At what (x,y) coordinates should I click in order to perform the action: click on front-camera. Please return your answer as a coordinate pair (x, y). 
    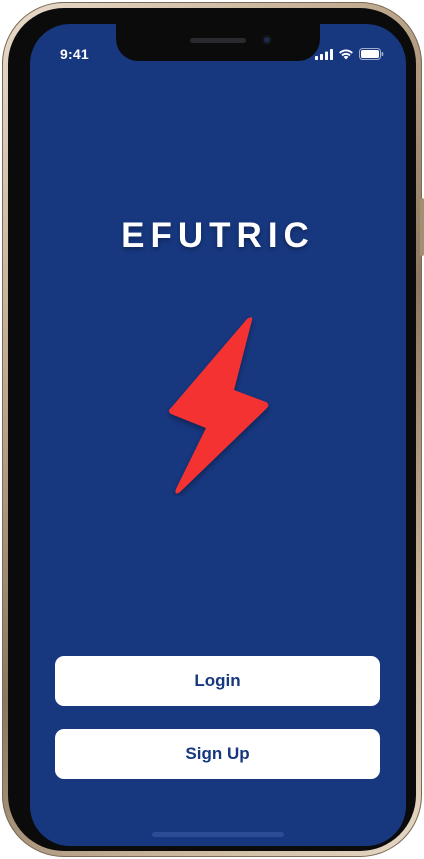
    Looking at the image, I should click on (267, 40).